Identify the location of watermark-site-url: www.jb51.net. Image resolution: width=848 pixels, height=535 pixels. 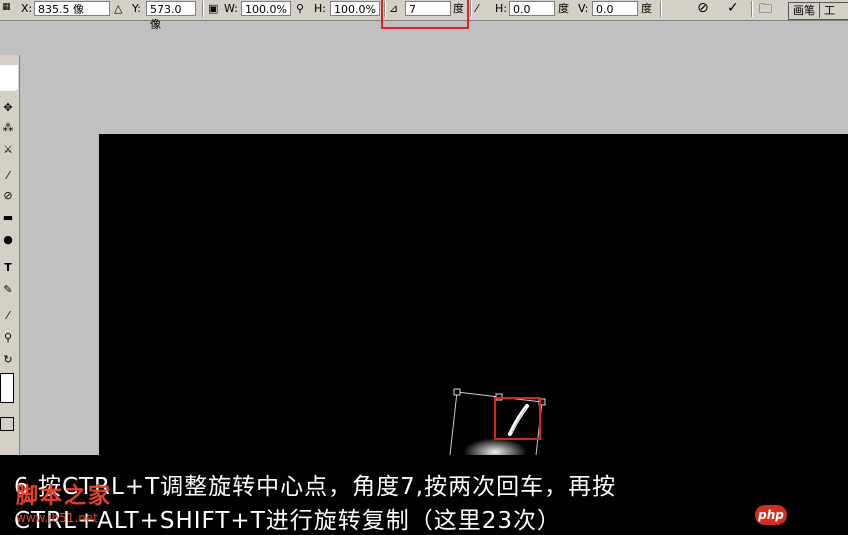
(57, 518).